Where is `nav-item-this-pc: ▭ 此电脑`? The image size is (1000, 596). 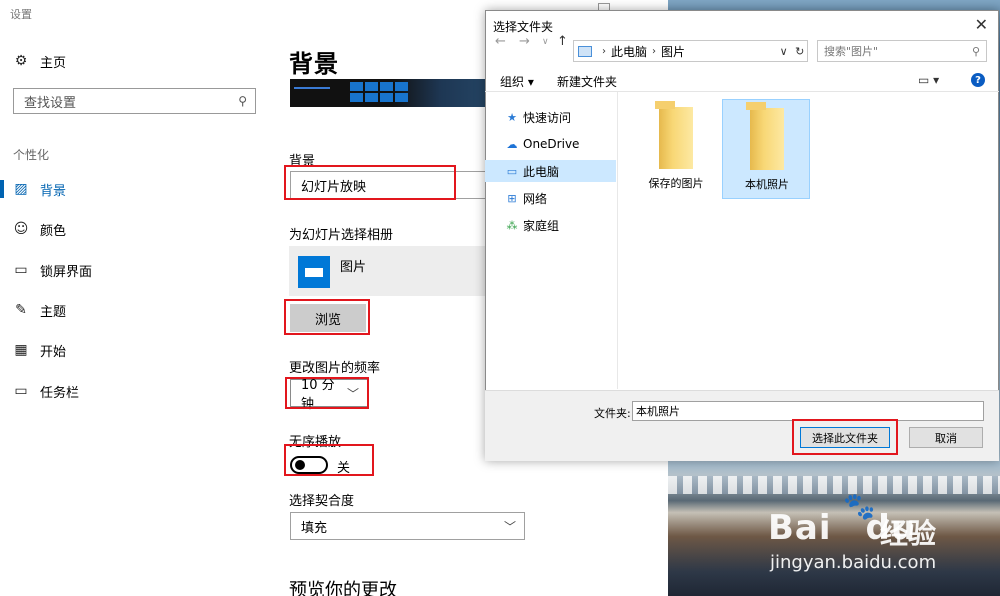 nav-item-this-pc: ▭ 此电脑 is located at coordinates (550, 171).